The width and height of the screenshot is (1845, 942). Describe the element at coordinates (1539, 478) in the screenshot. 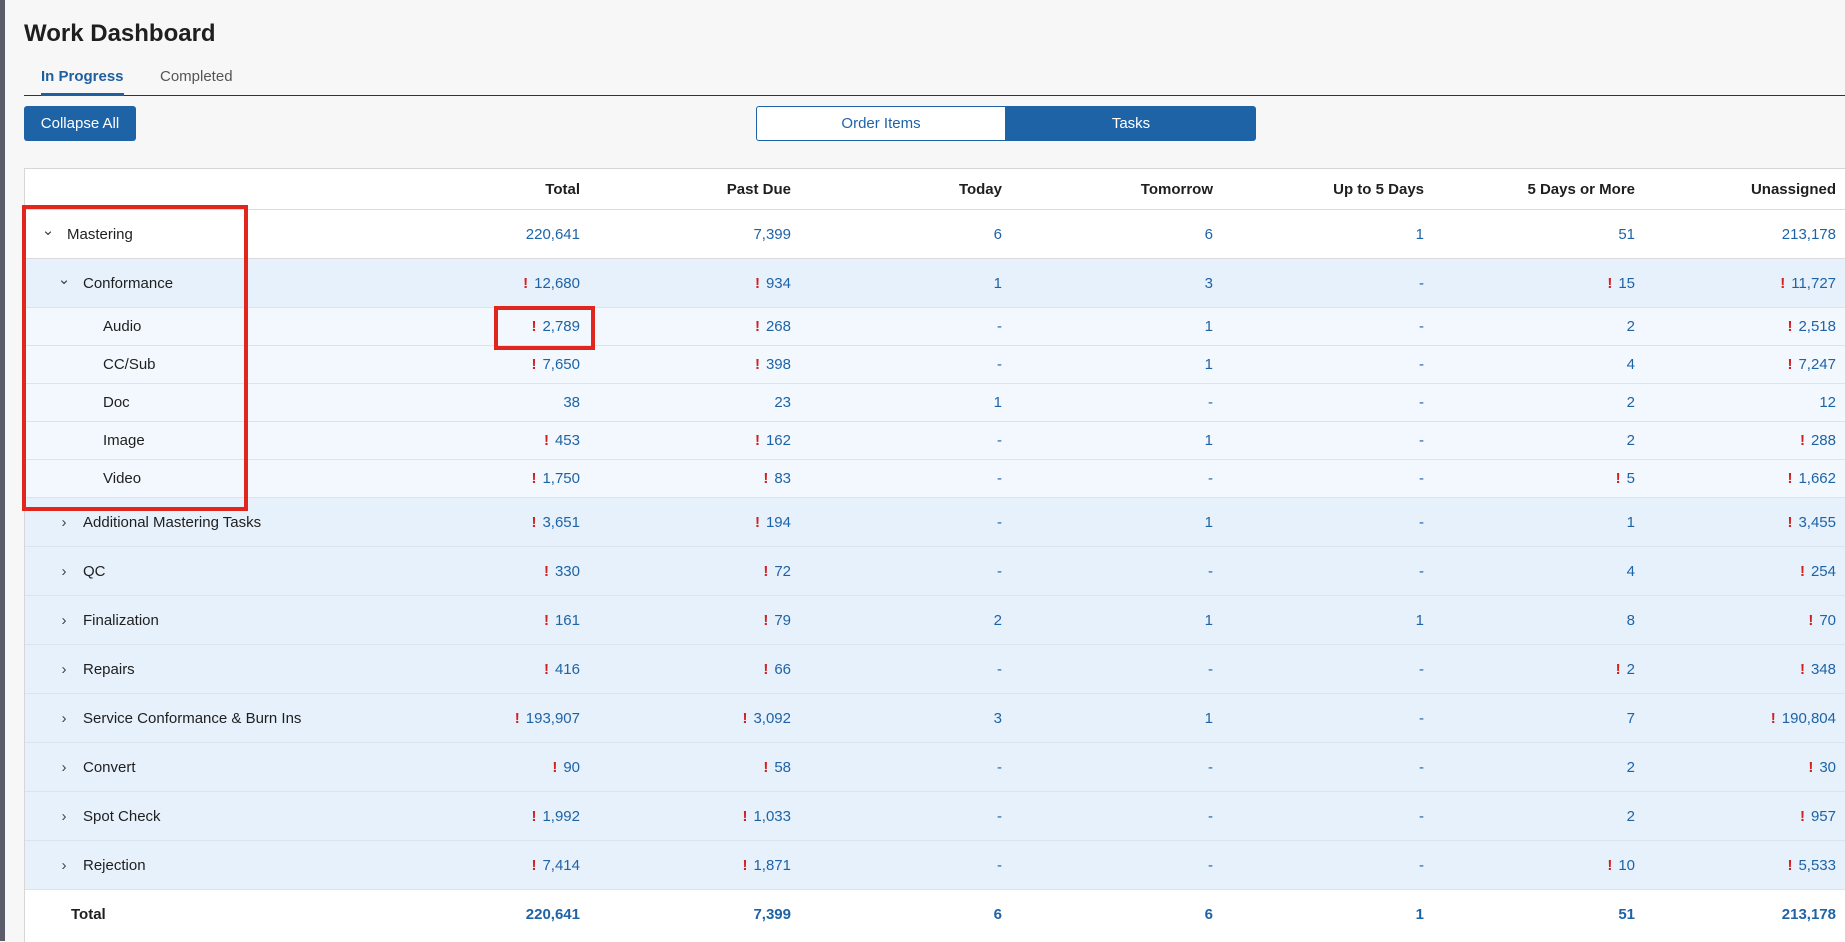

I see `value-cell: ! 5` at that location.